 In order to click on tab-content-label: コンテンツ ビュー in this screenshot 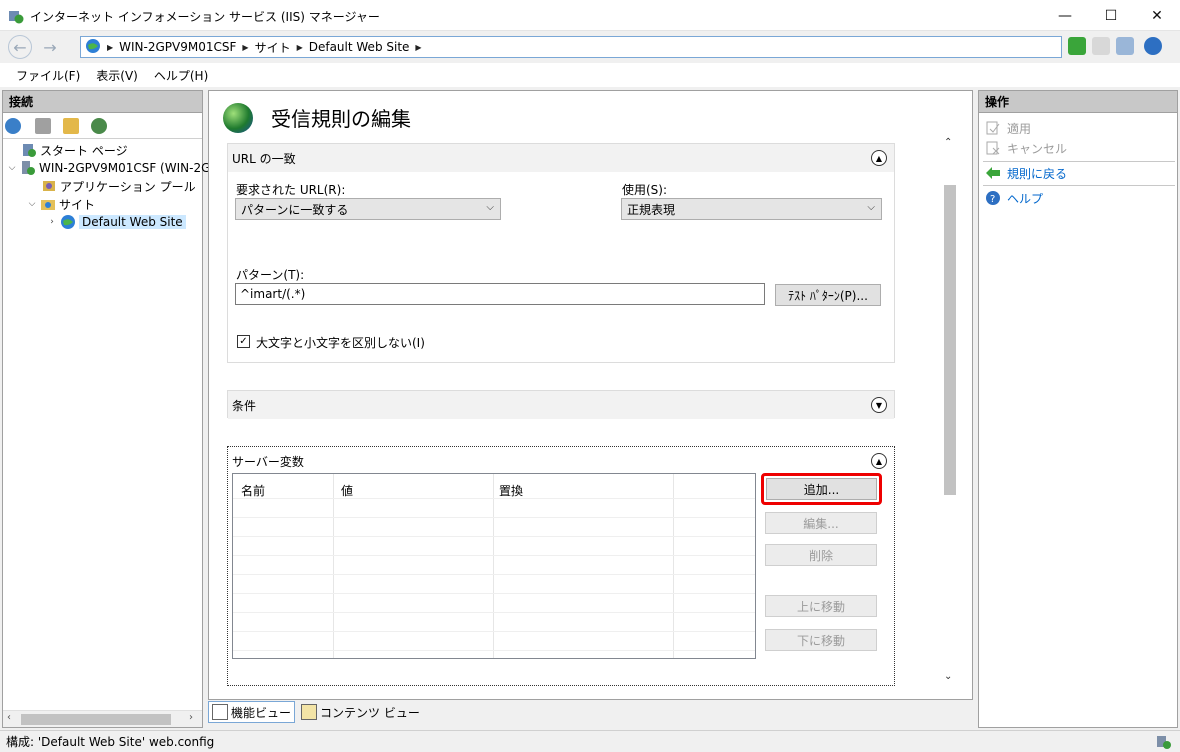, I will do `click(370, 712)`.